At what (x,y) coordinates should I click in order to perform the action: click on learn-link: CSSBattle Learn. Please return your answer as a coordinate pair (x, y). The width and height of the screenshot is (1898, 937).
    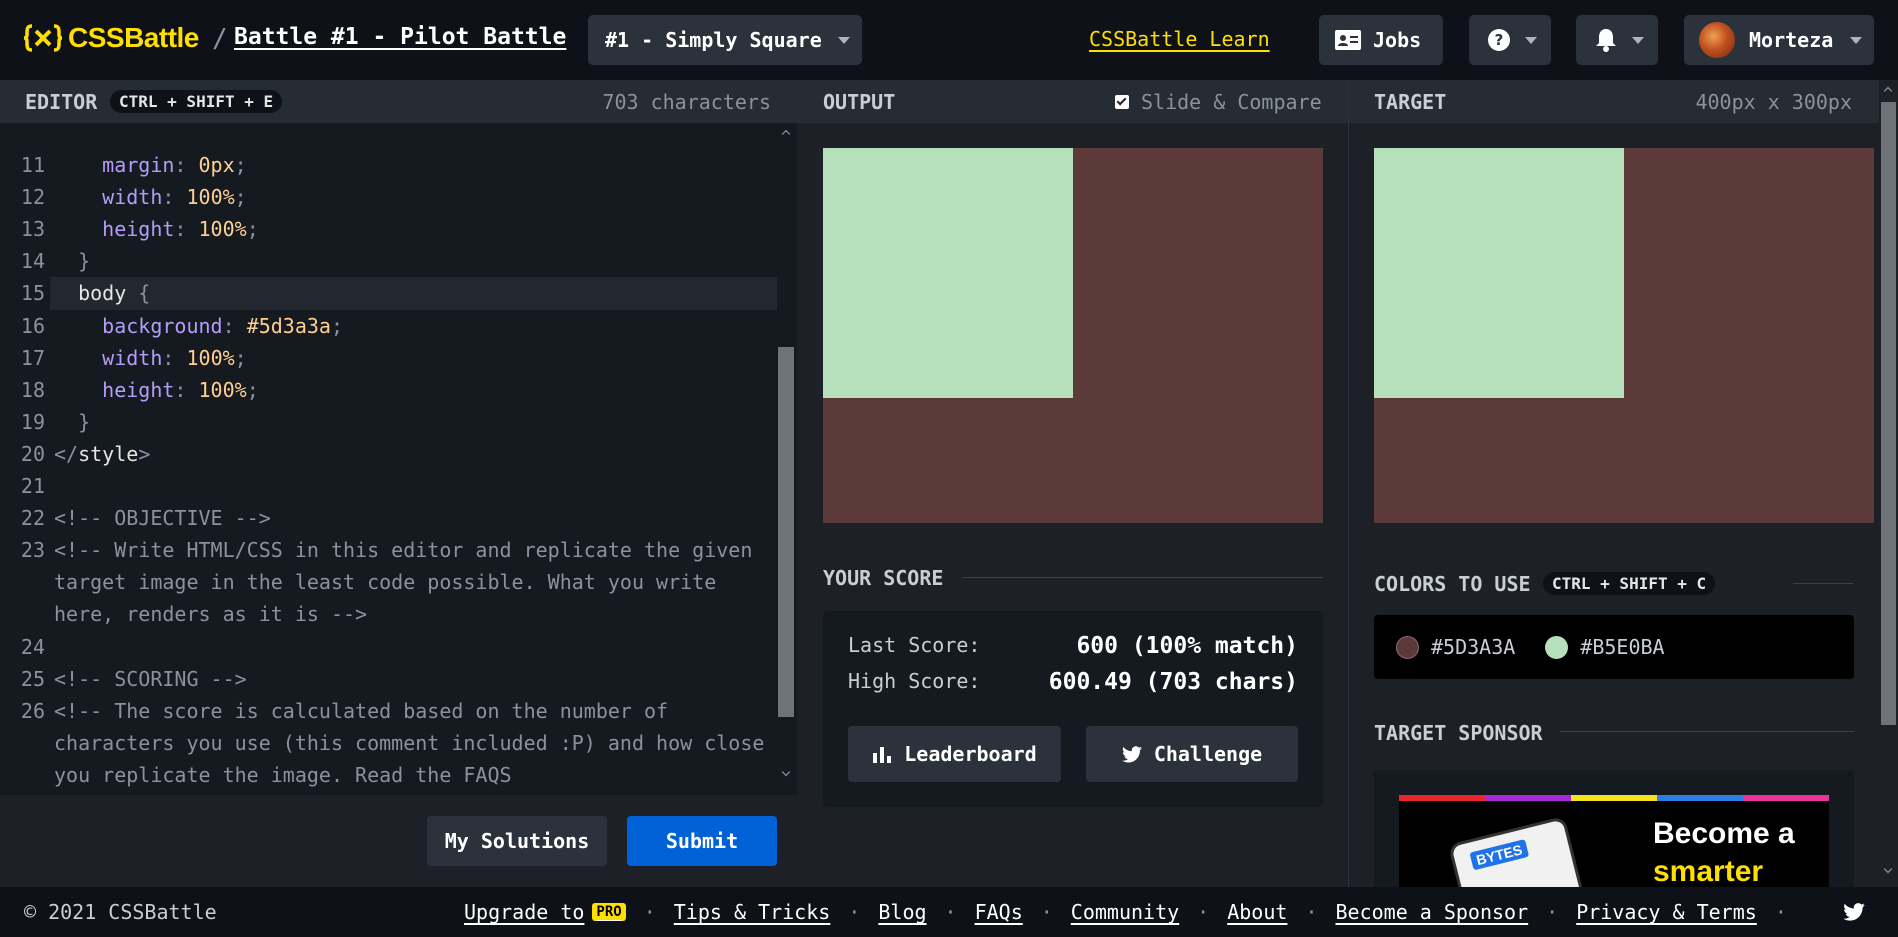
    Looking at the image, I should click on (1179, 39).